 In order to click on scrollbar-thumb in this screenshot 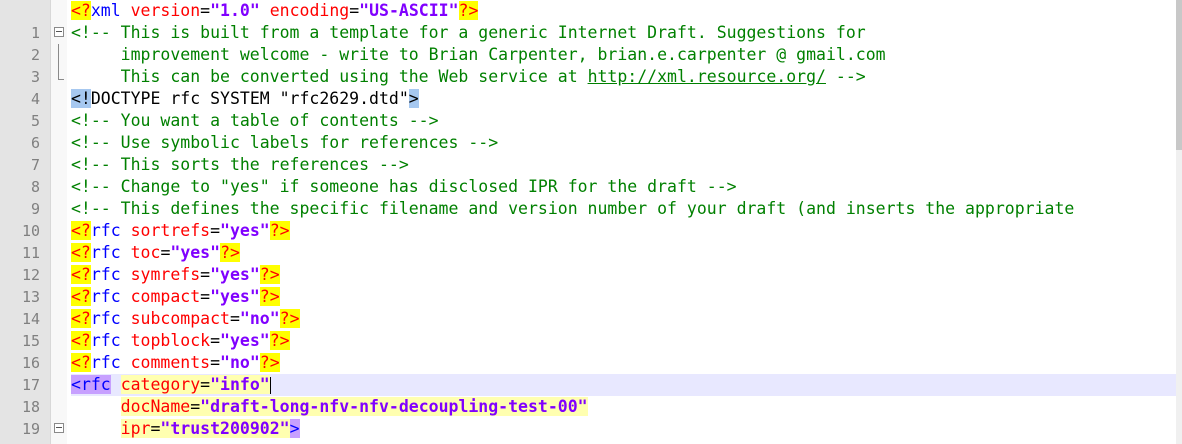, I will do `click(1179, 75)`.